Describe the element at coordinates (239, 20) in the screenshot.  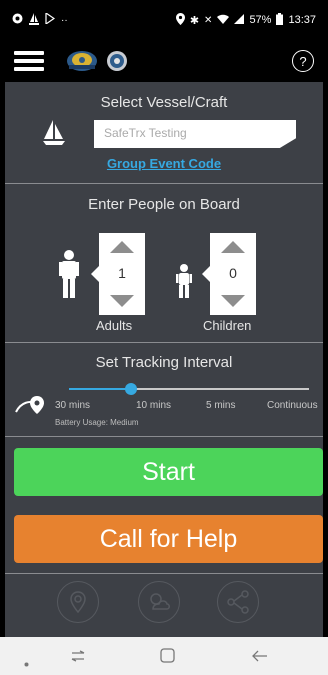
I see `signal-icon` at that location.